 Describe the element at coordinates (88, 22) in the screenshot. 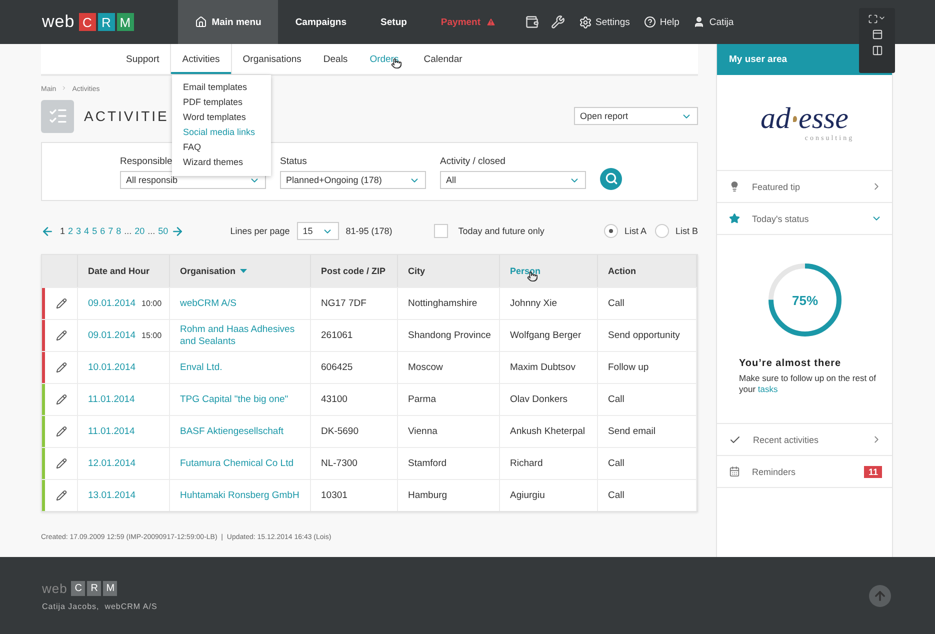

I see `webcrm-logo: web C R M` at that location.